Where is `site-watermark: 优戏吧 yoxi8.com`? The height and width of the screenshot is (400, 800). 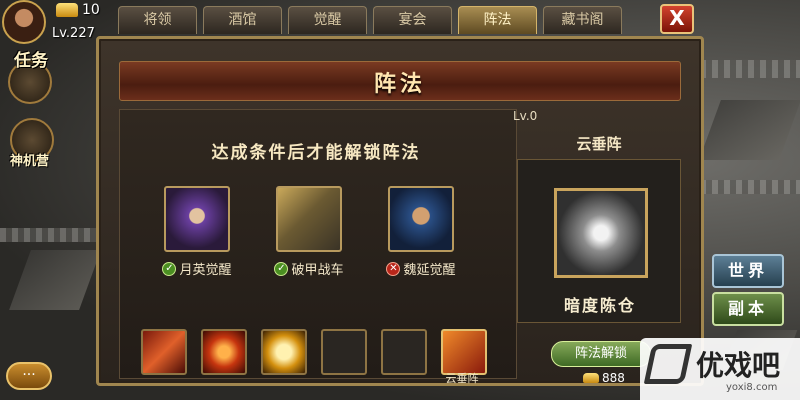
site-watermark: 优戏吧 yoxi8.com is located at coordinates (720, 369).